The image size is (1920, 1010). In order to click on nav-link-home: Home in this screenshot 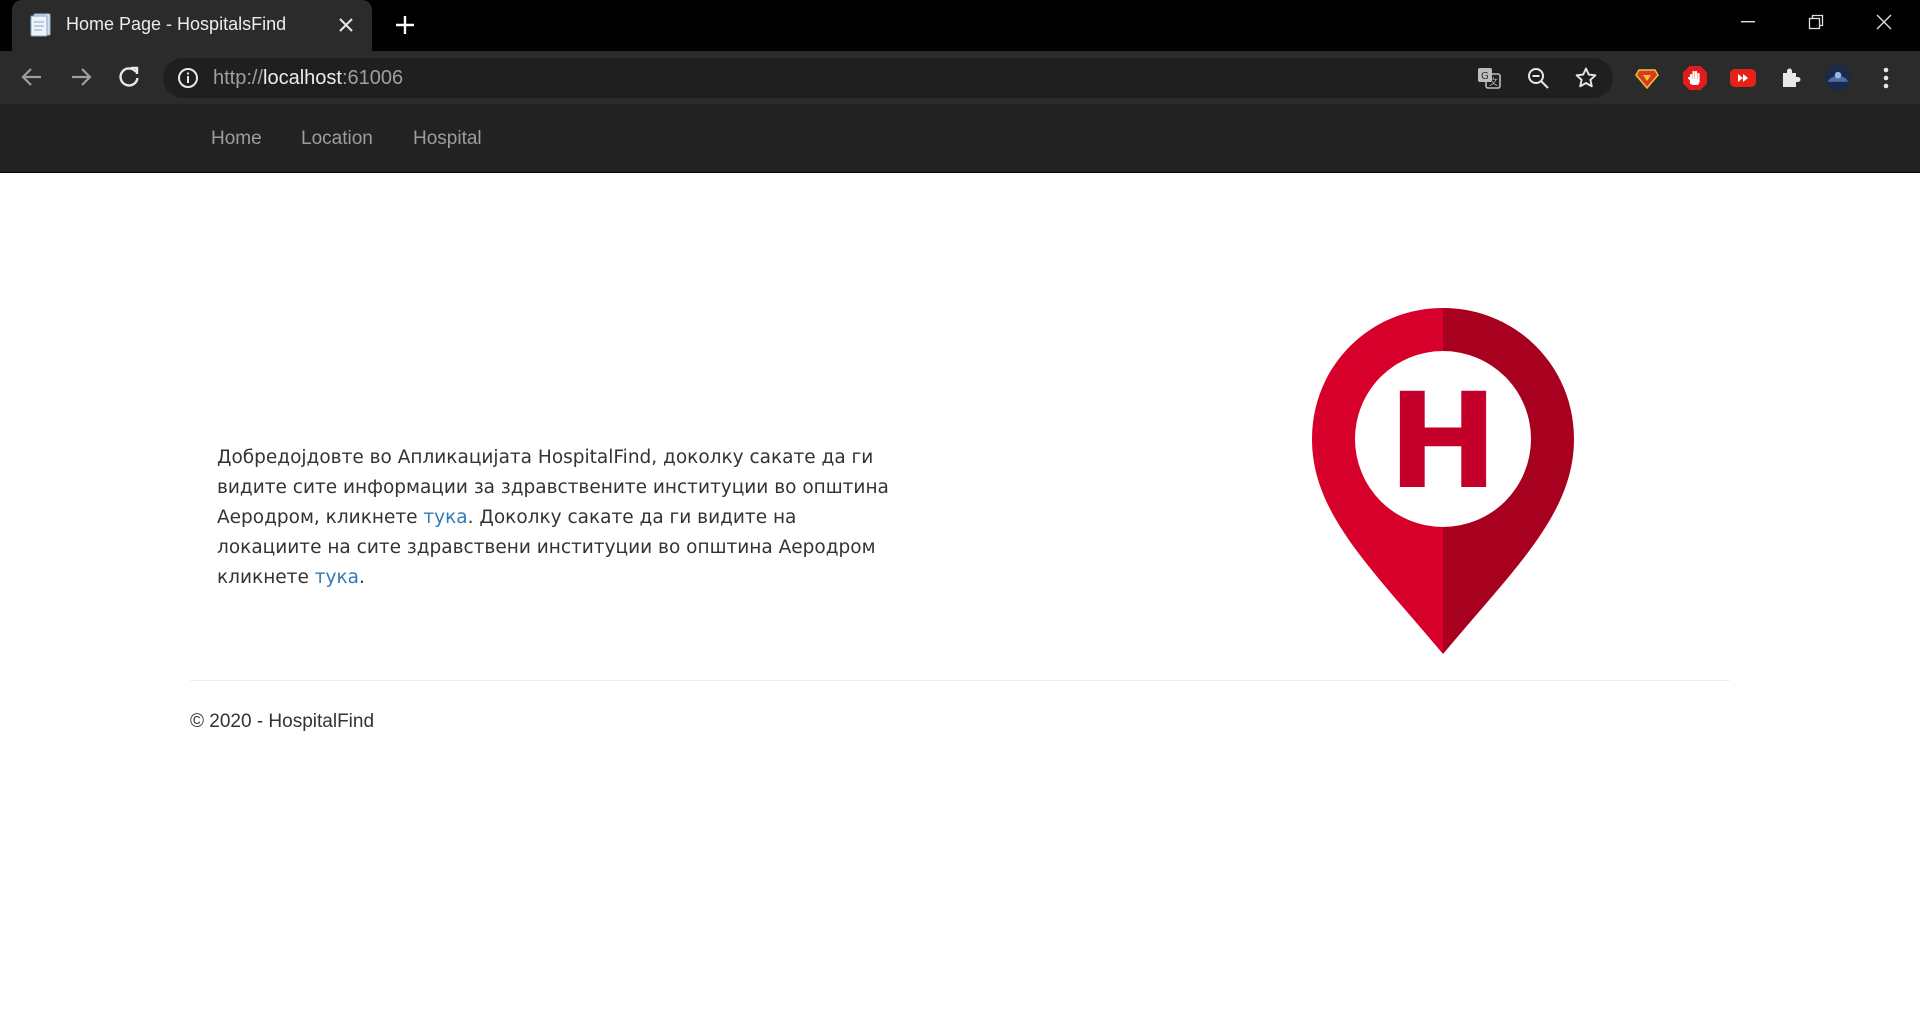, I will do `click(236, 139)`.